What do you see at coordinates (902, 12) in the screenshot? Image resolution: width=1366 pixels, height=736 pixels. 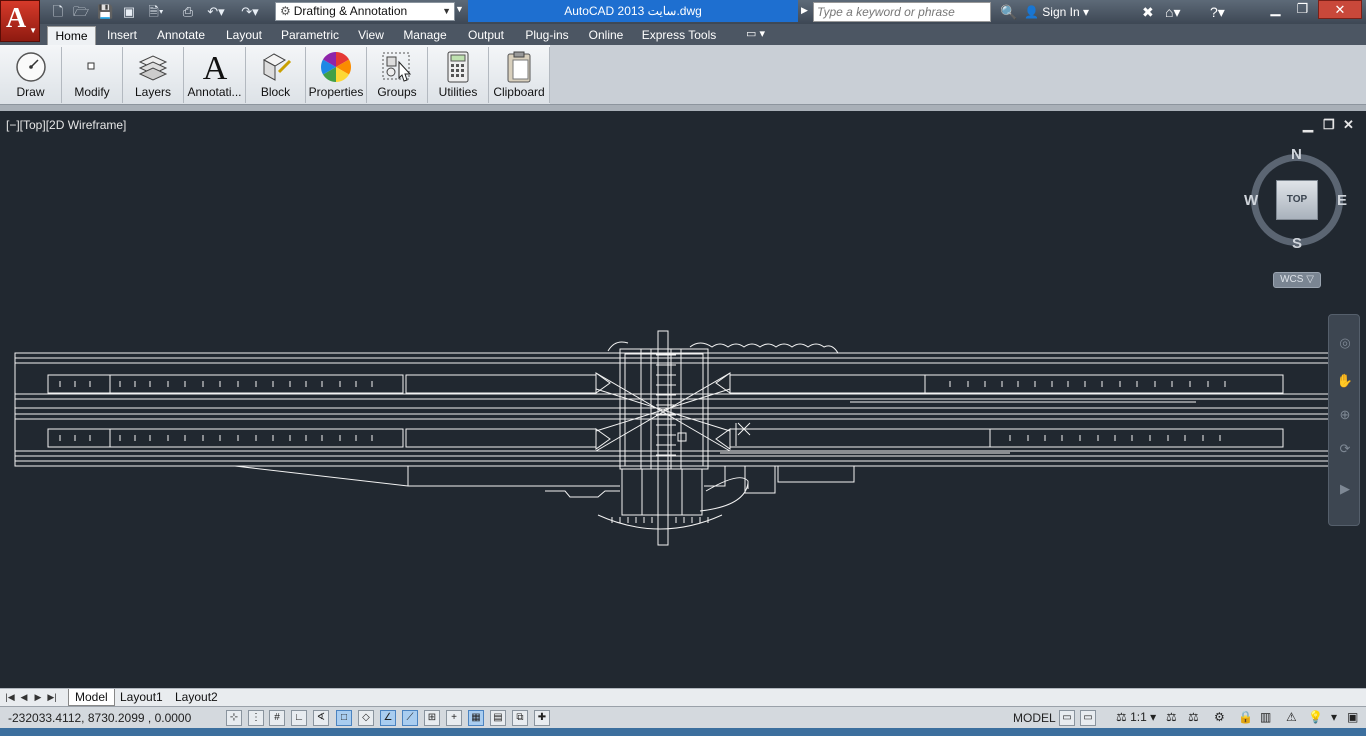 I see `search-input: Type a keyword or phrase` at bounding box center [902, 12].